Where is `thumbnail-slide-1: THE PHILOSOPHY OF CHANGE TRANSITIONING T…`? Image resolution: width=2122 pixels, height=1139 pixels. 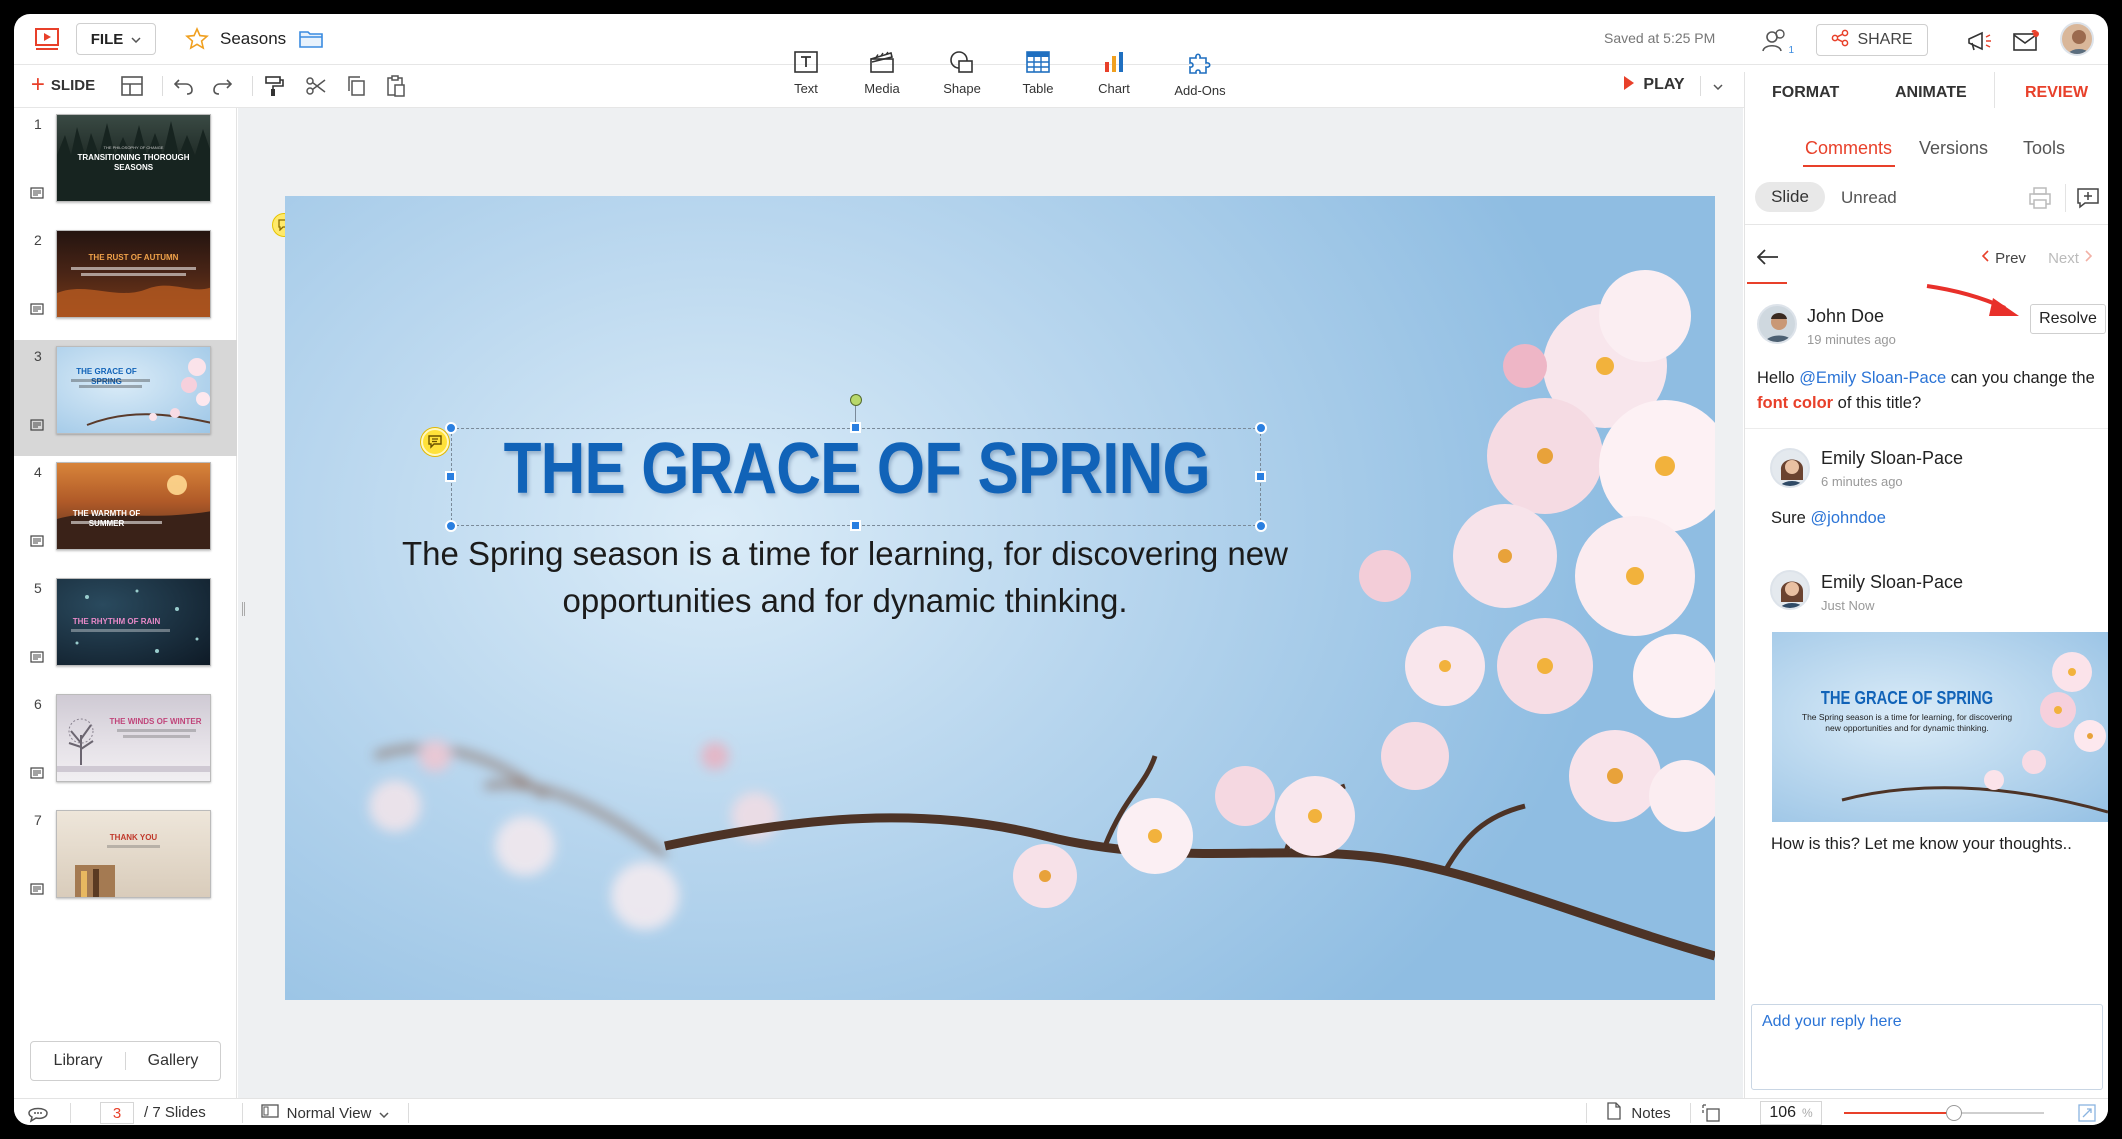
thumbnail-slide-1: THE PHILOSOPHY OF CHANGE TRANSITIONING T… is located at coordinates (133, 158).